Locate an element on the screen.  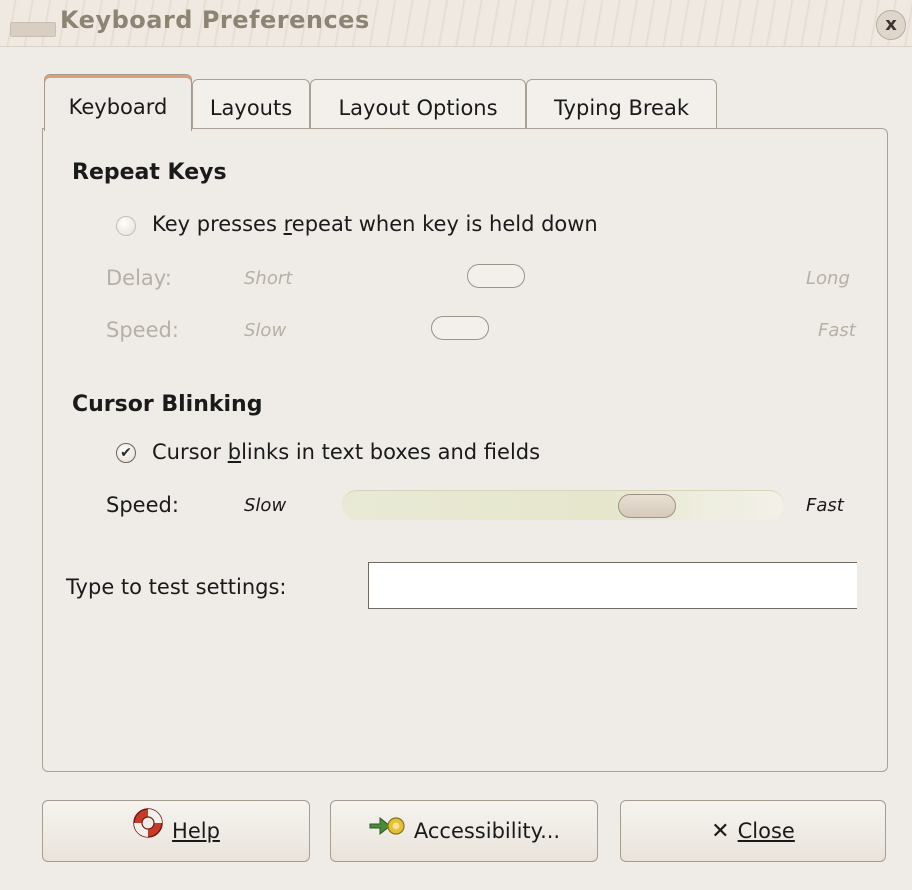
repeat-speed-label: Speed: is located at coordinates (142, 330).